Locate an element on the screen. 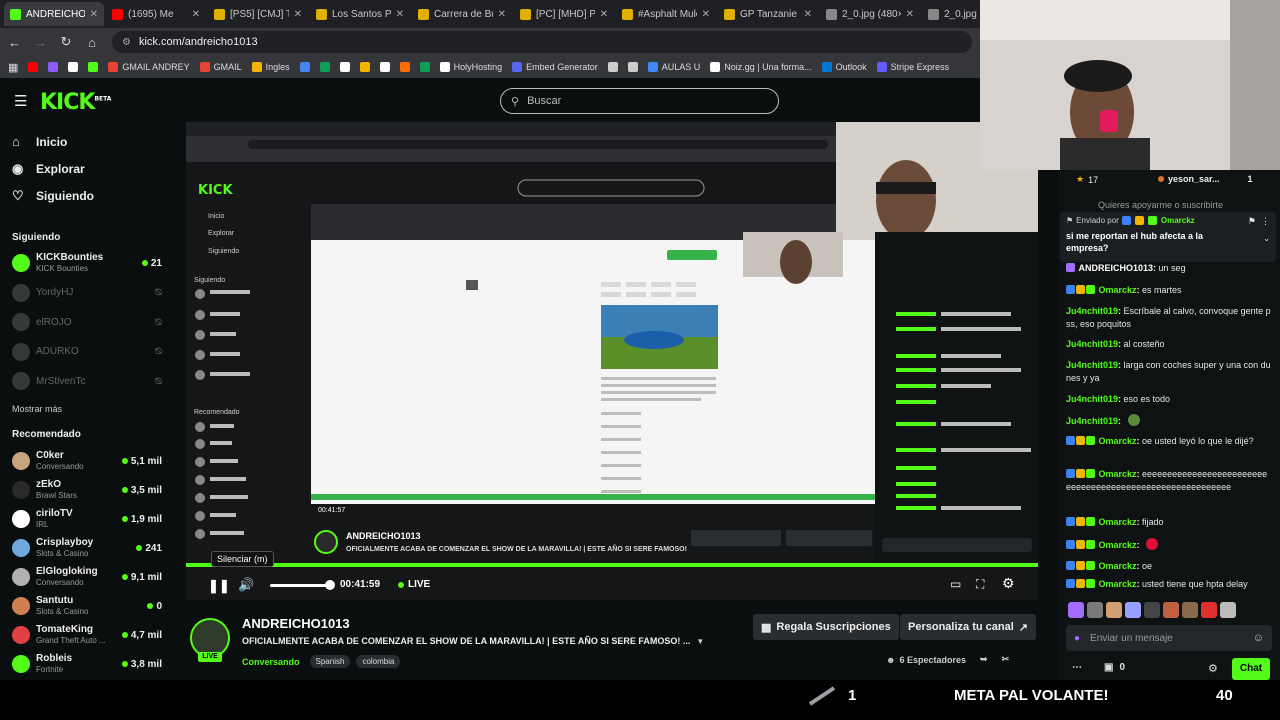 This screenshot has width=1280, height=720. kick-logo: KICKBETA is located at coordinates (75, 102).